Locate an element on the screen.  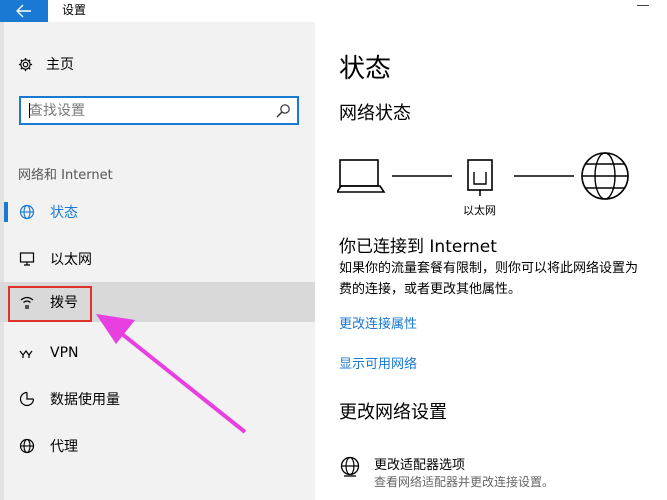
vpn-icon is located at coordinates (26, 353).